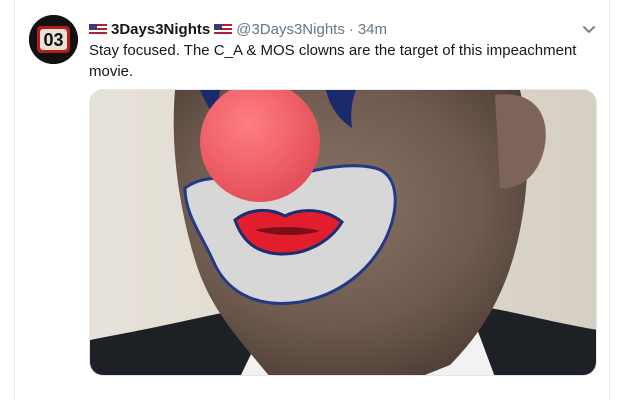  What do you see at coordinates (290, 29) in the screenshot?
I see `user-handle: @3Days3Nights` at bounding box center [290, 29].